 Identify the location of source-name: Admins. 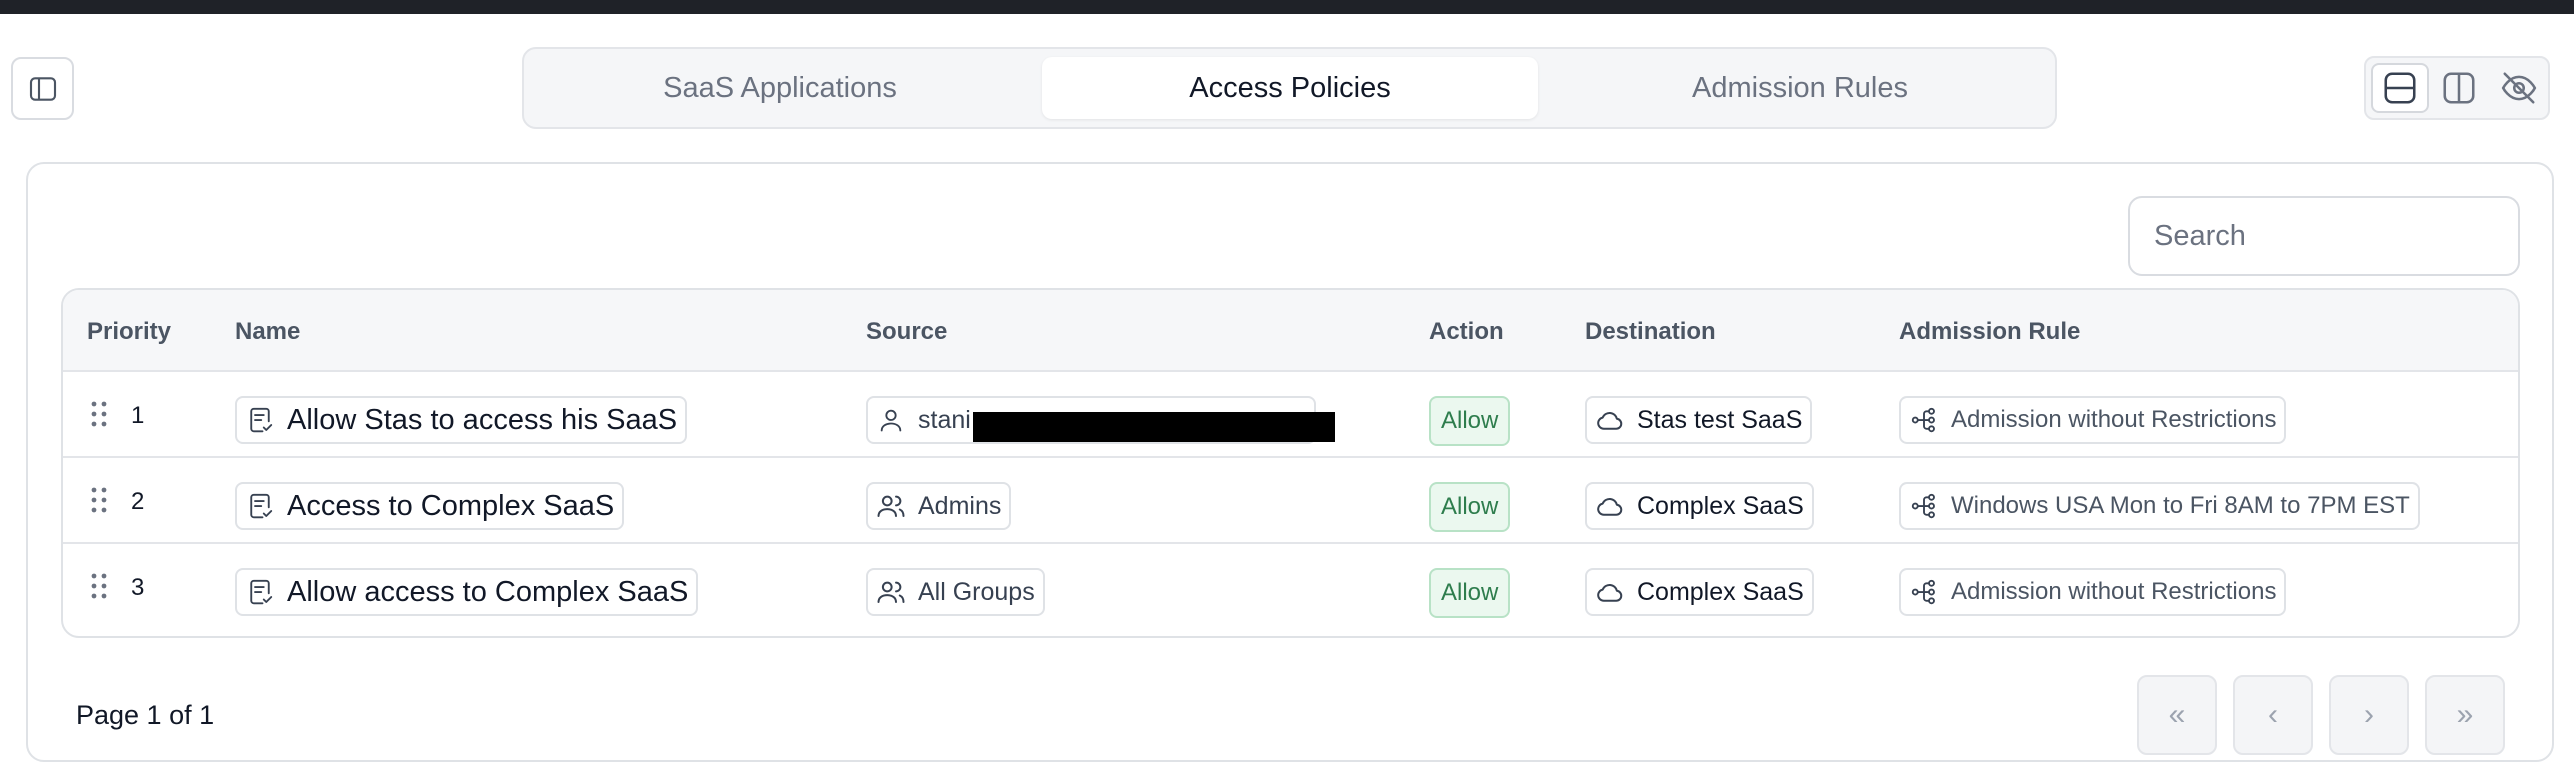
(960, 505).